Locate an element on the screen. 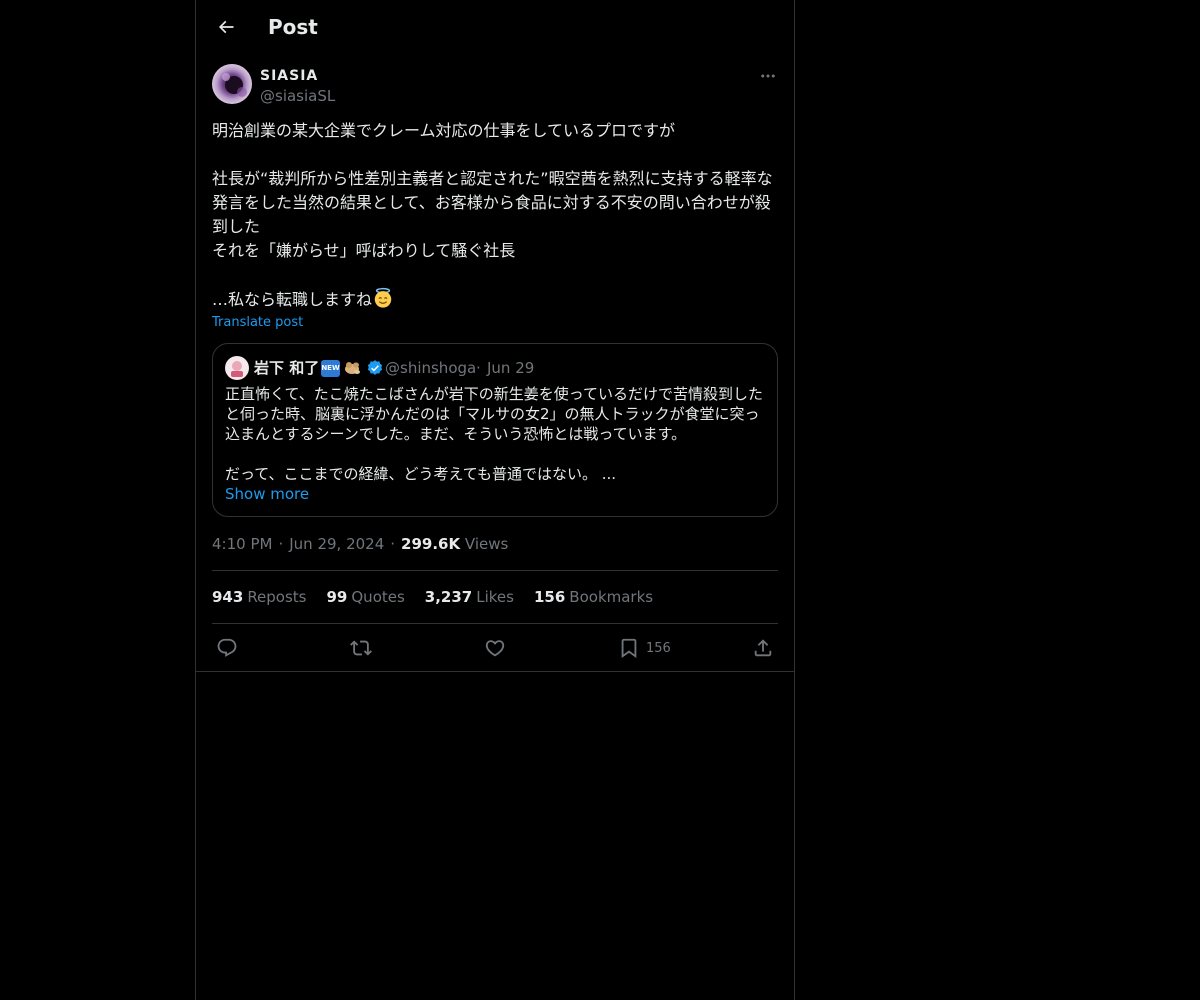  post-date: Jun 29, 2024 is located at coordinates (336, 544).